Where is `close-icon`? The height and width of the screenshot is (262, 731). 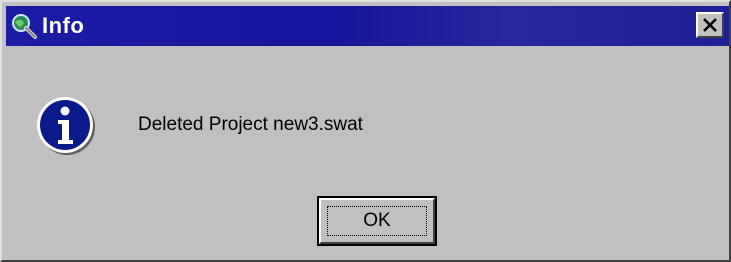
close-icon is located at coordinates (710, 25).